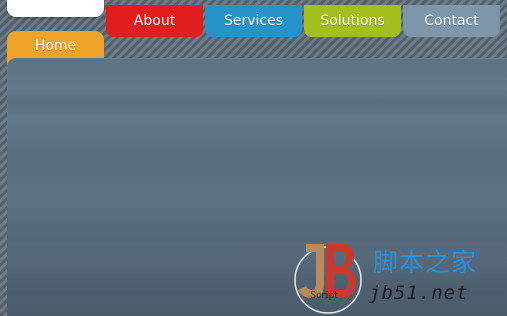 This screenshot has height=316, width=507. What do you see at coordinates (425, 262) in the screenshot?
I see `watermark-chinese: 脚本之家` at bounding box center [425, 262].